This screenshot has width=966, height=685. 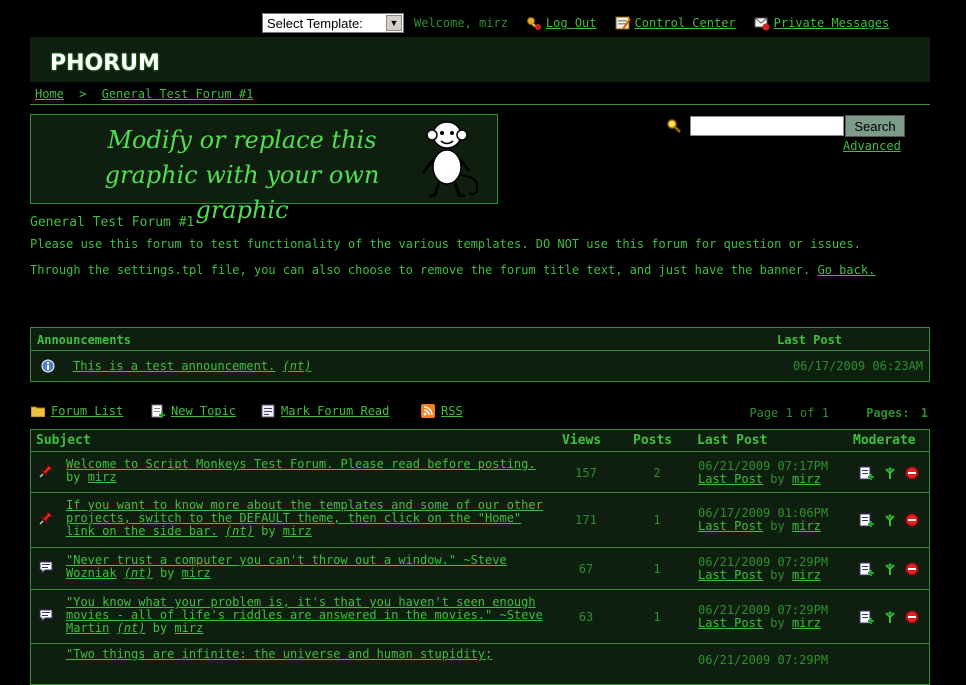 What do you see at coordinates (84, 340) in the screenshot?
I see `announcements-column-title: Announcements` at bounding box center [84, 340].